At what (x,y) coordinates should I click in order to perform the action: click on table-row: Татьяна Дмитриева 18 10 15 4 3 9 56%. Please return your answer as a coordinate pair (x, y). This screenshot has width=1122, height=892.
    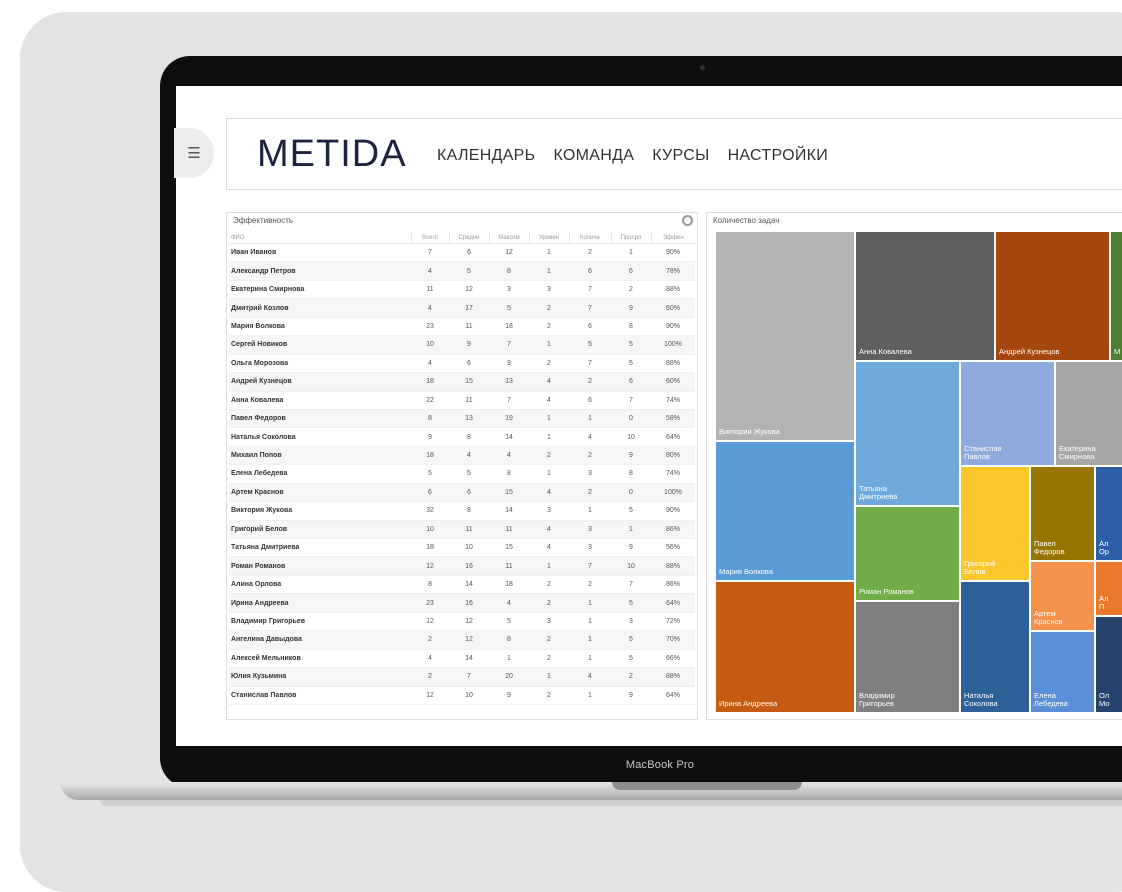
    Looking at the image, I should click on (462, 548).